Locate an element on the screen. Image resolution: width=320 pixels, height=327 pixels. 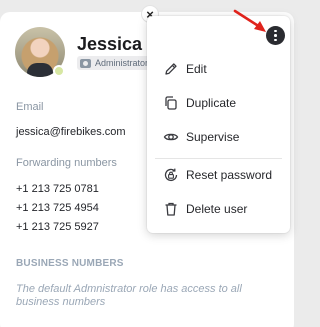
menu-item-delete-user: Delete user is located at coordinates (218, 209).